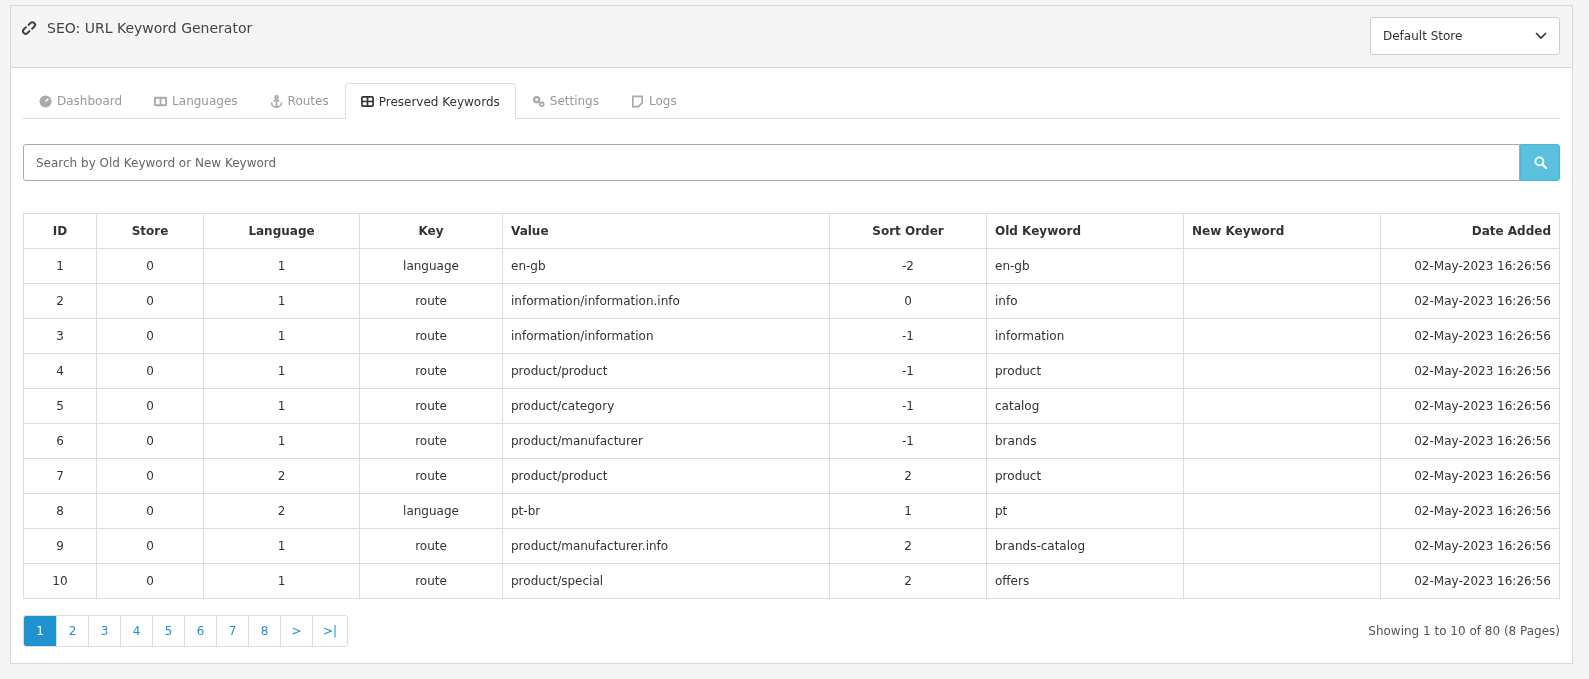  What do you see at coordinates (1470, 231) in the screenshot?
I see `column-header: Date Added` at bounding box center [1470, 231].